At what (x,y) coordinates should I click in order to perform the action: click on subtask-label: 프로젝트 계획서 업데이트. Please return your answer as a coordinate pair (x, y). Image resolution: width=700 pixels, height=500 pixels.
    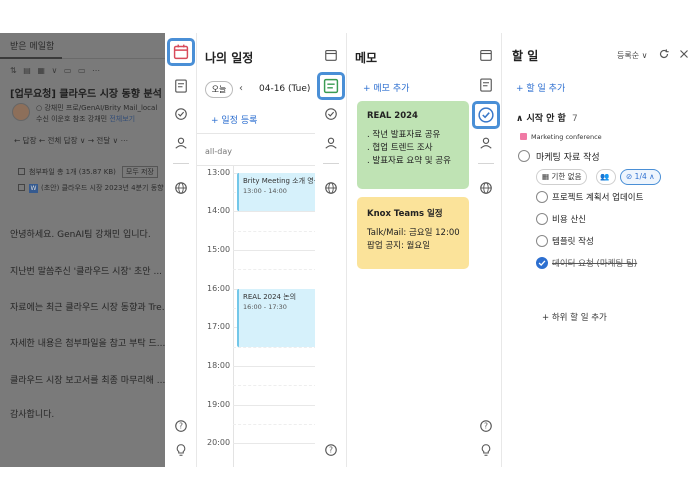
    Looking at the image, I should click on (597, 197).